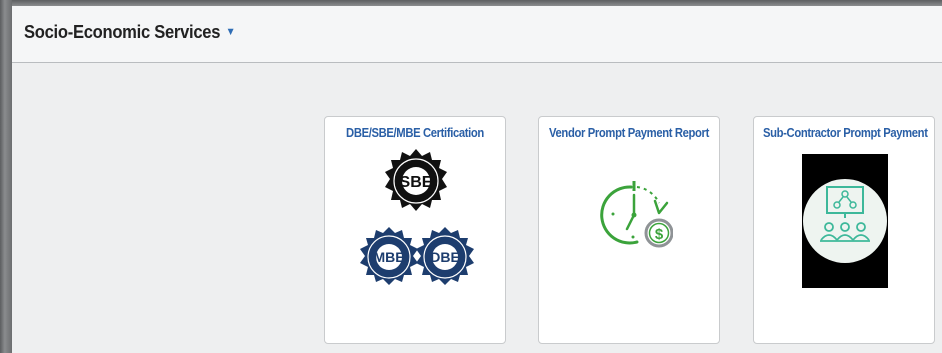 The image size is (942, 353). I want to click on page-title: Socio-Economic Services, so click(122, 32).